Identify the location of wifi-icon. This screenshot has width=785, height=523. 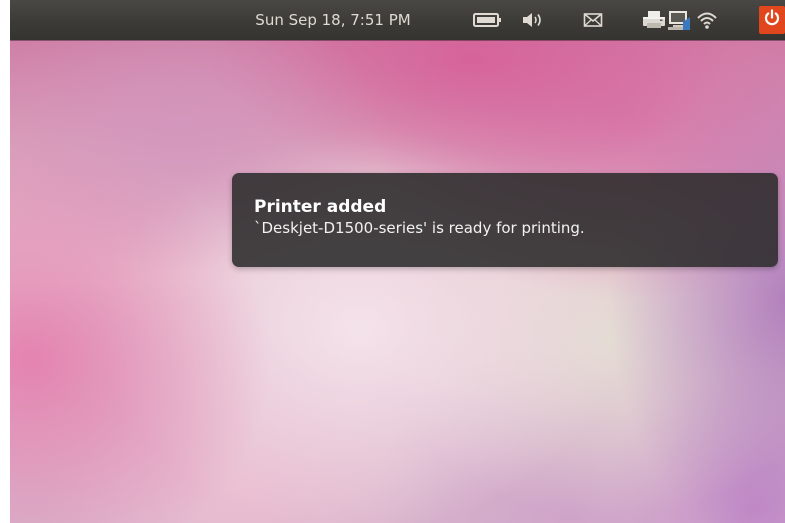
(707, 20).